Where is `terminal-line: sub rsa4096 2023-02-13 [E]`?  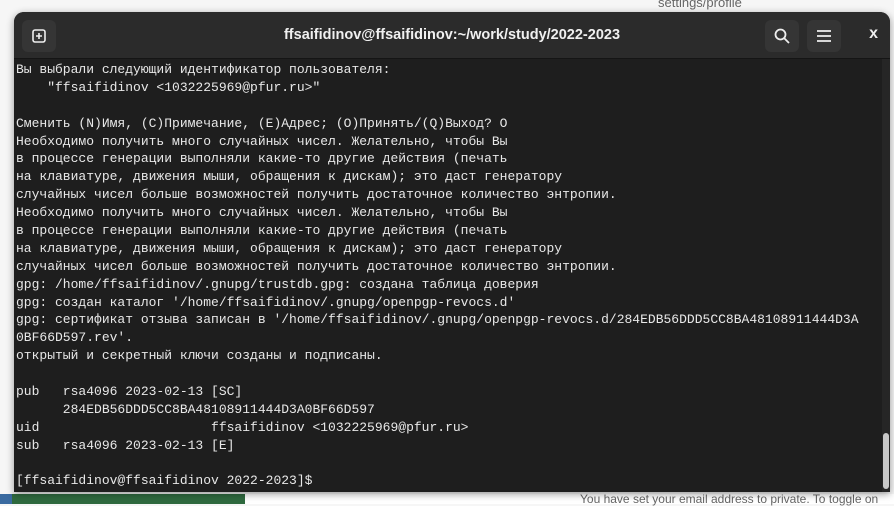
terminal-line: sub rsa4096 2023-02-13 [E] is located at coordinates (125, 445).